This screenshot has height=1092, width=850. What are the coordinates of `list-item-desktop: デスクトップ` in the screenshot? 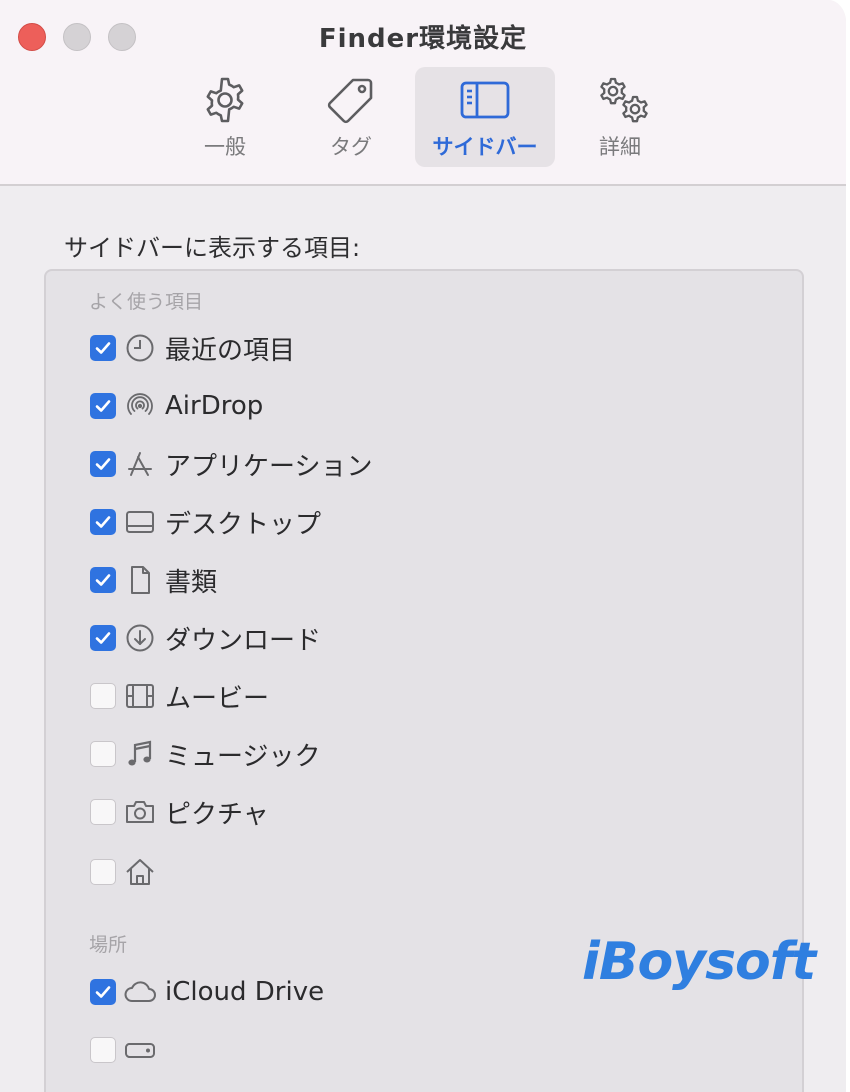 It's located at (205, 522).